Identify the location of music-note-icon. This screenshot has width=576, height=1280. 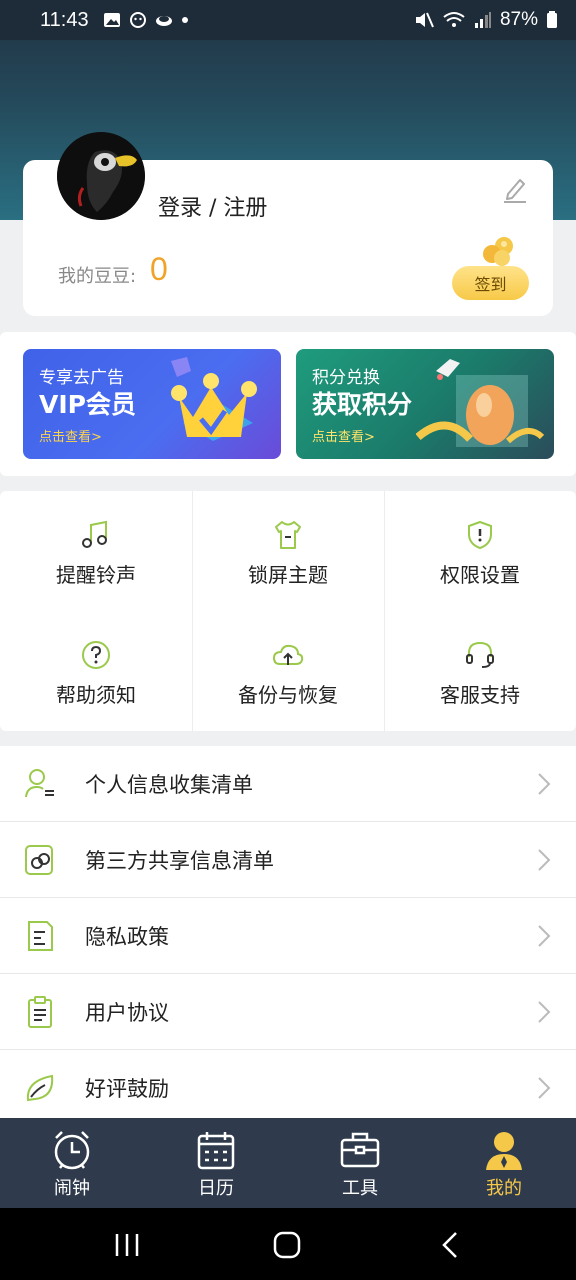
(94, 534).